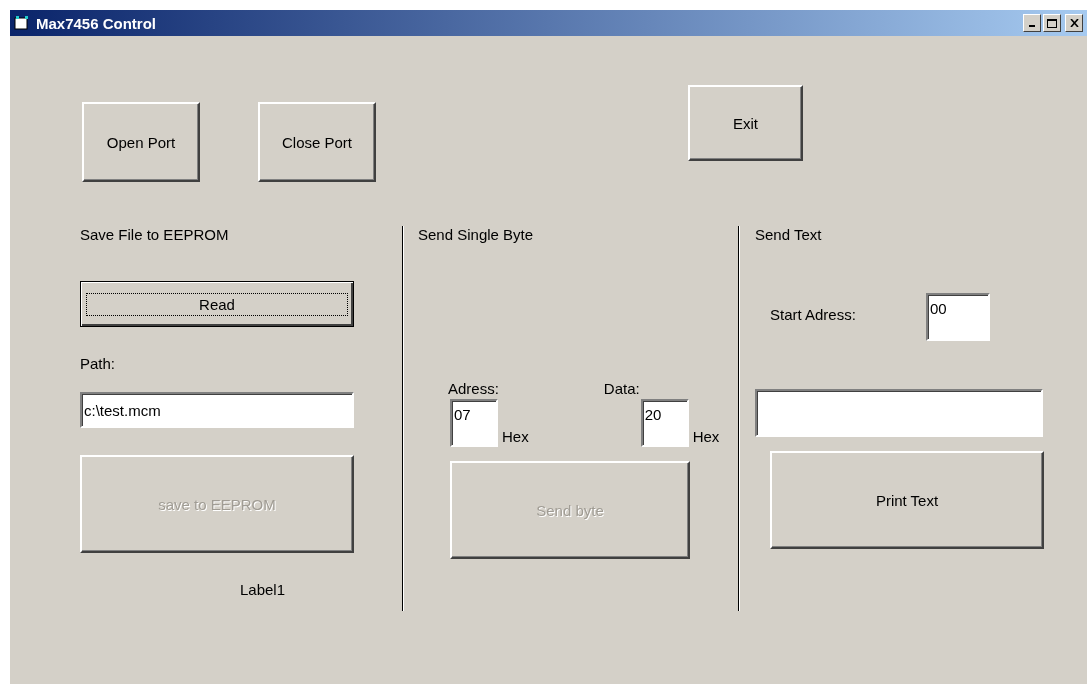 The image size is (1087, 684). What do you see at coordinates (474, 423) in the screenshot?
I see `address-field: 07` at bounding box center [474, 423].